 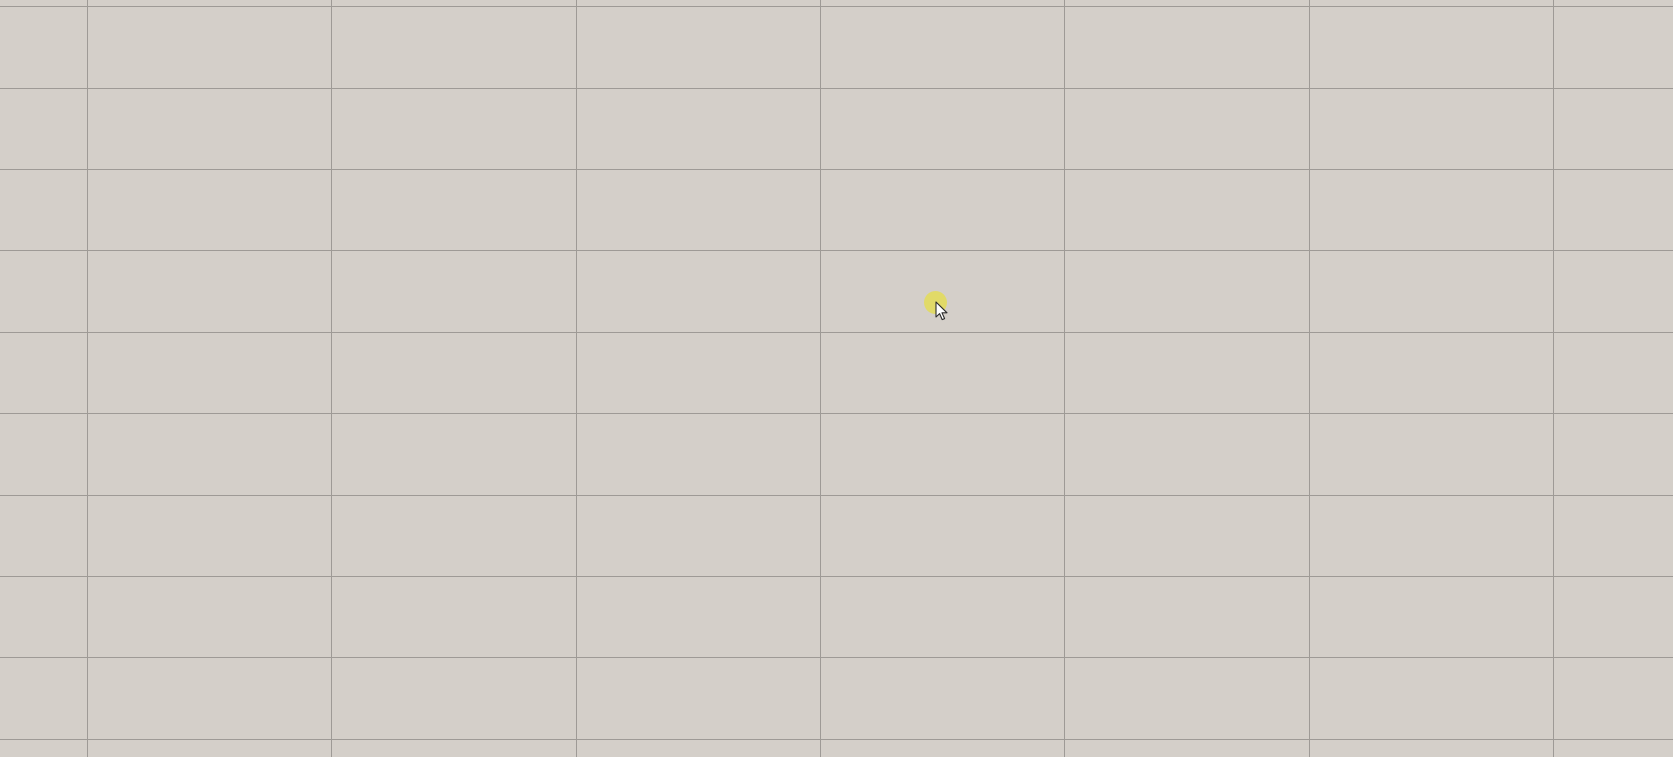 What do you see at coordinates (941, 311) in the screenshot?
I see `pointer-arrow-icon` at bounding box center [941, 311].